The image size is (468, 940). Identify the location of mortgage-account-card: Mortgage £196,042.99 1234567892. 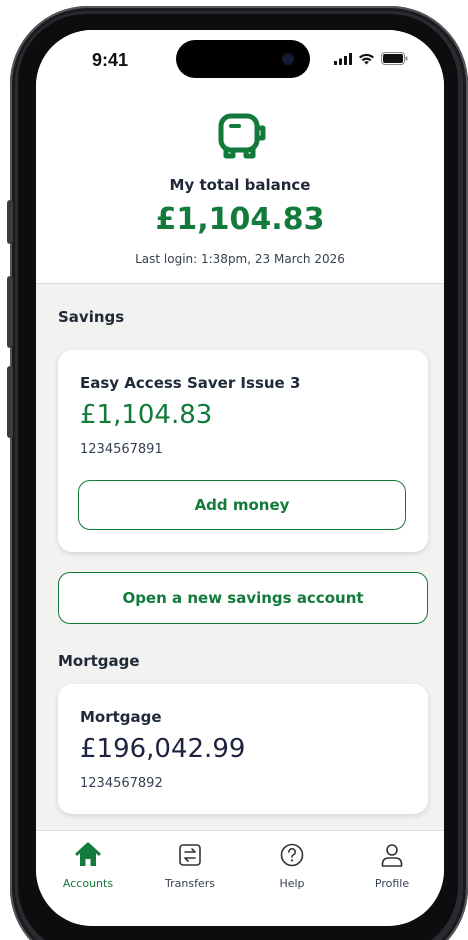
(243, 749).